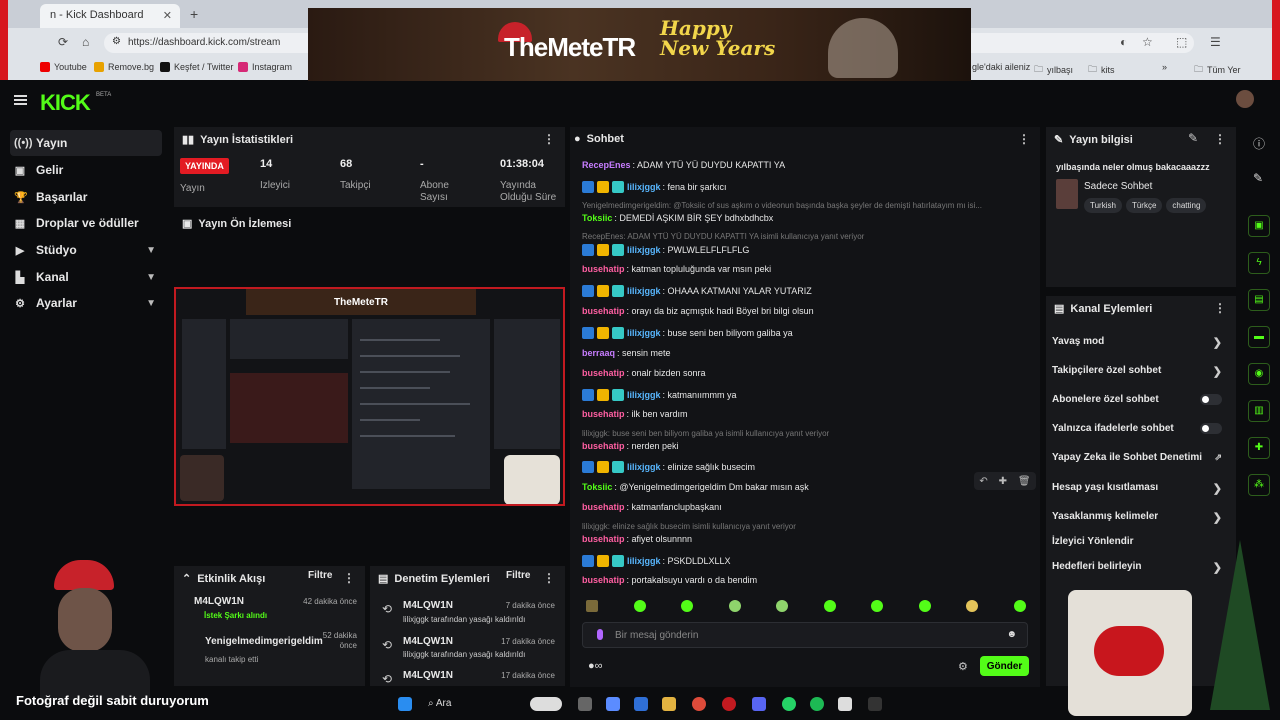 The image size is (1280, 720). I want to click on close-icon: ✕, so click(167, 15).